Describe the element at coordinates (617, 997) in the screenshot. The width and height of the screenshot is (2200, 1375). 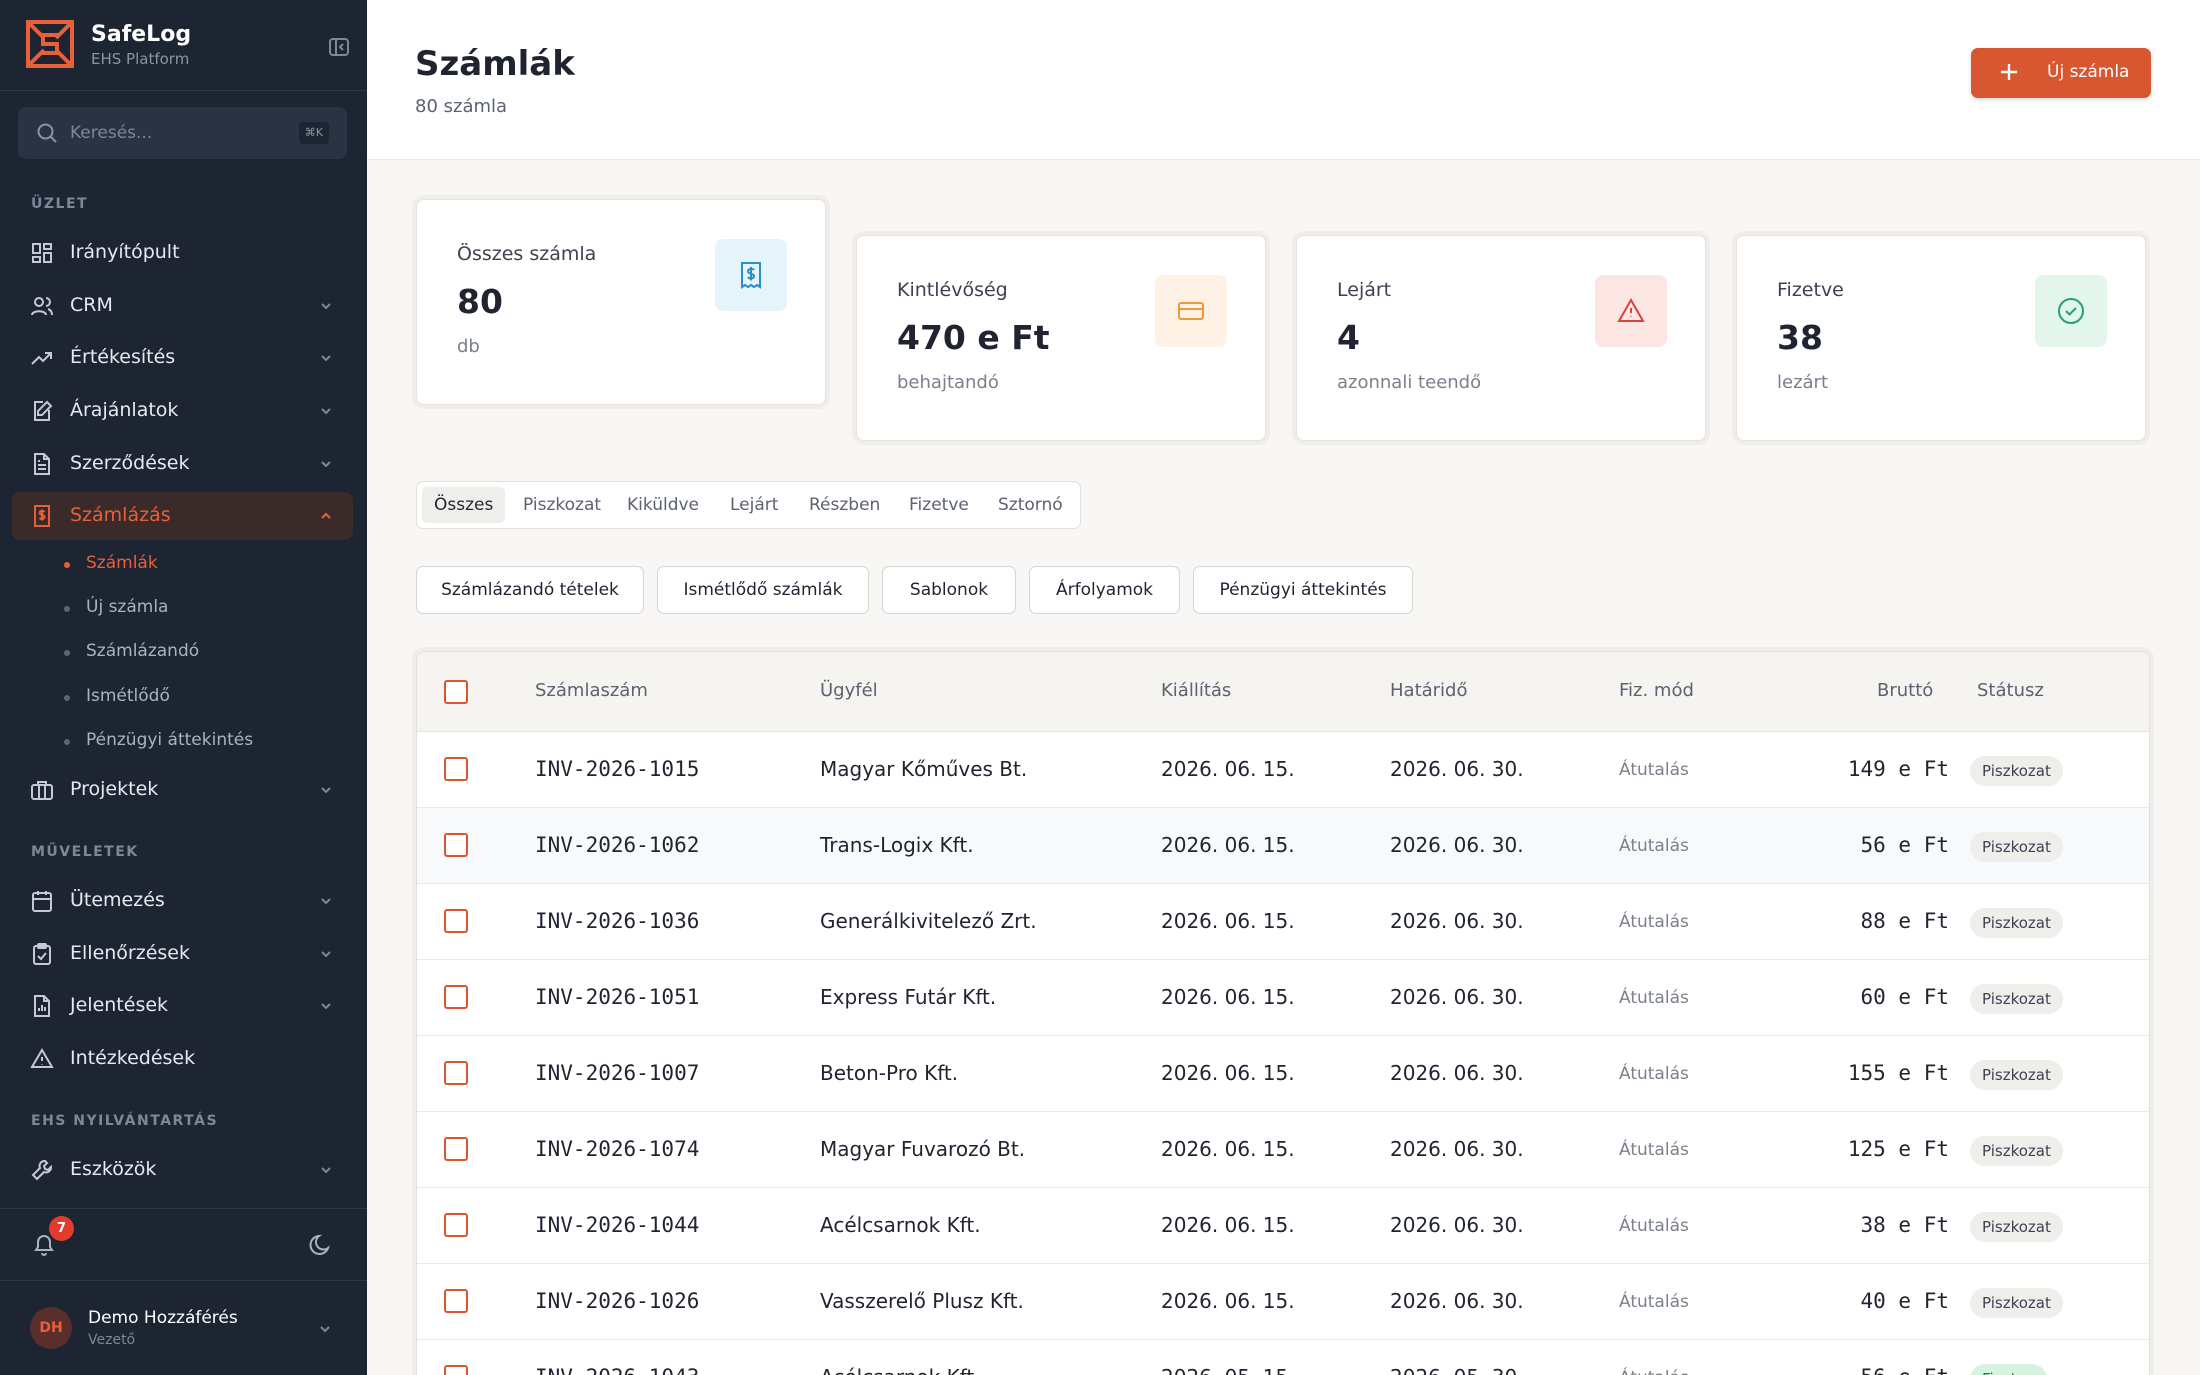
I see `cell-invoice-number: INV-2026-1051` at that location.